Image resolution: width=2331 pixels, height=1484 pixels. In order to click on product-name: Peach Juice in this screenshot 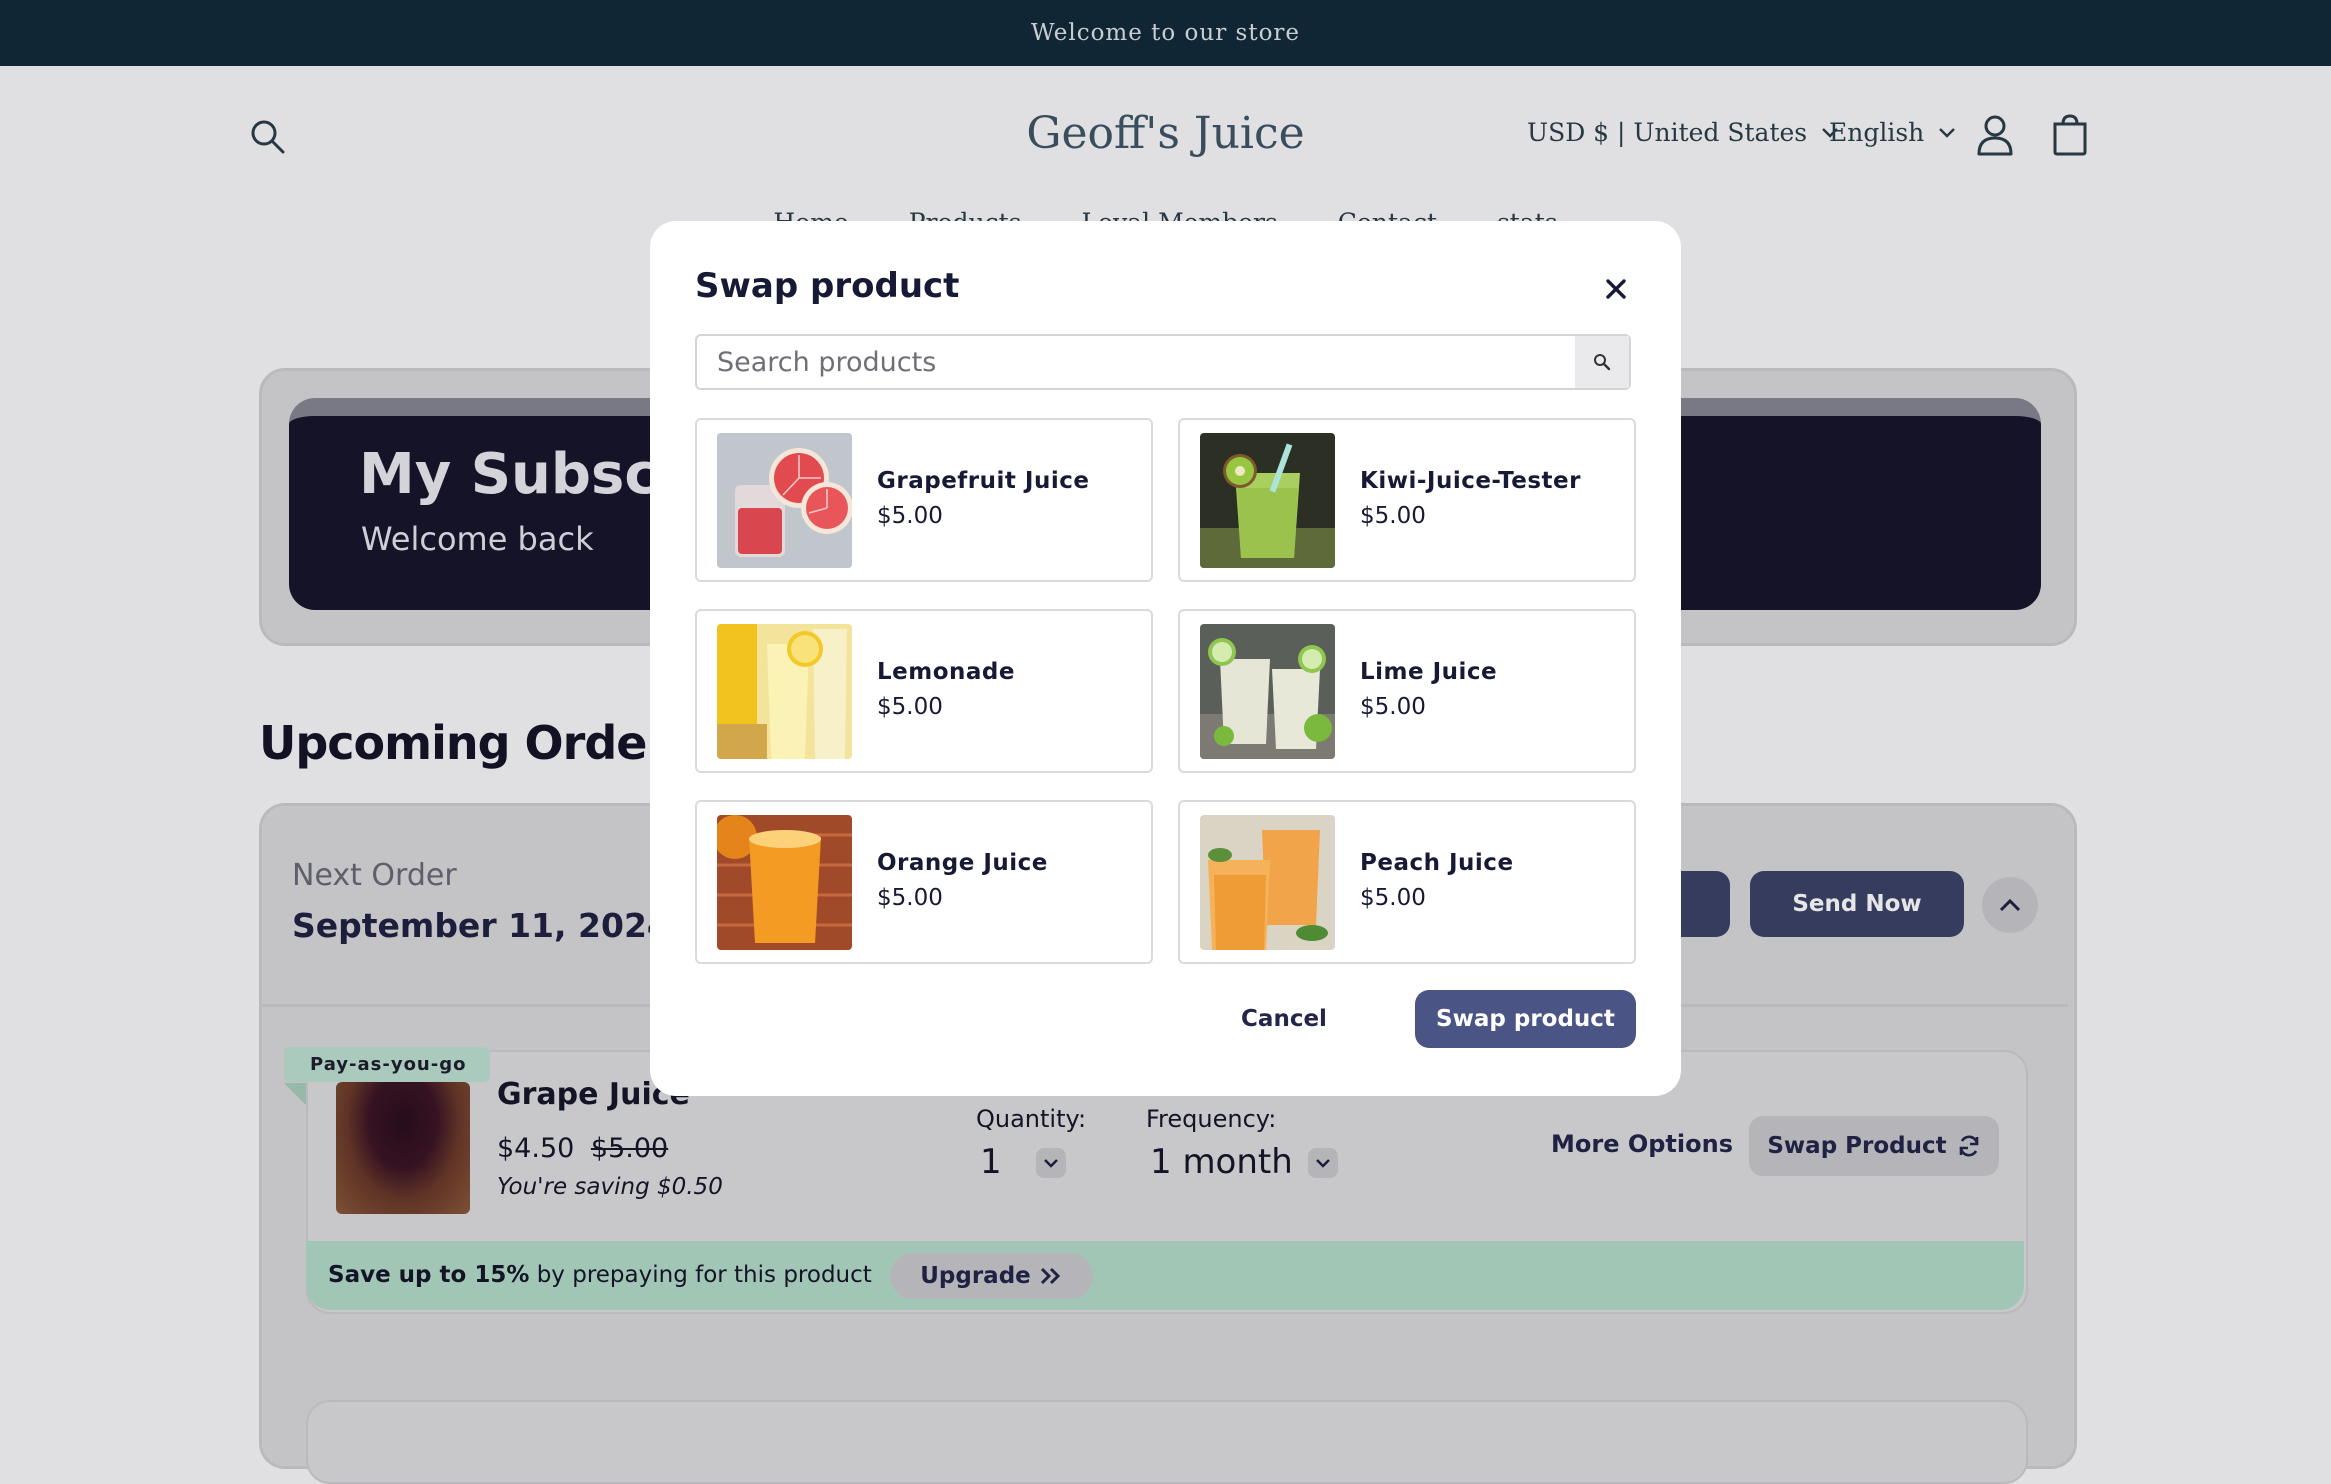, I will do `click(1437, 863)`.